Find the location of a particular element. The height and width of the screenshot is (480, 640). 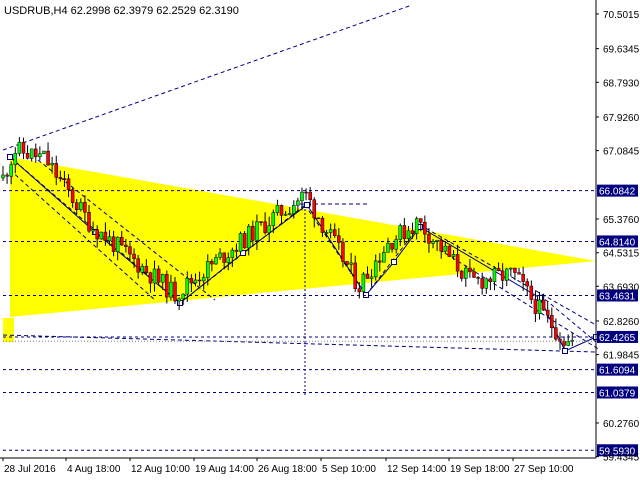

time-tick-label-6: 12 Sep 14:00 is located at coordinates (417, 469).